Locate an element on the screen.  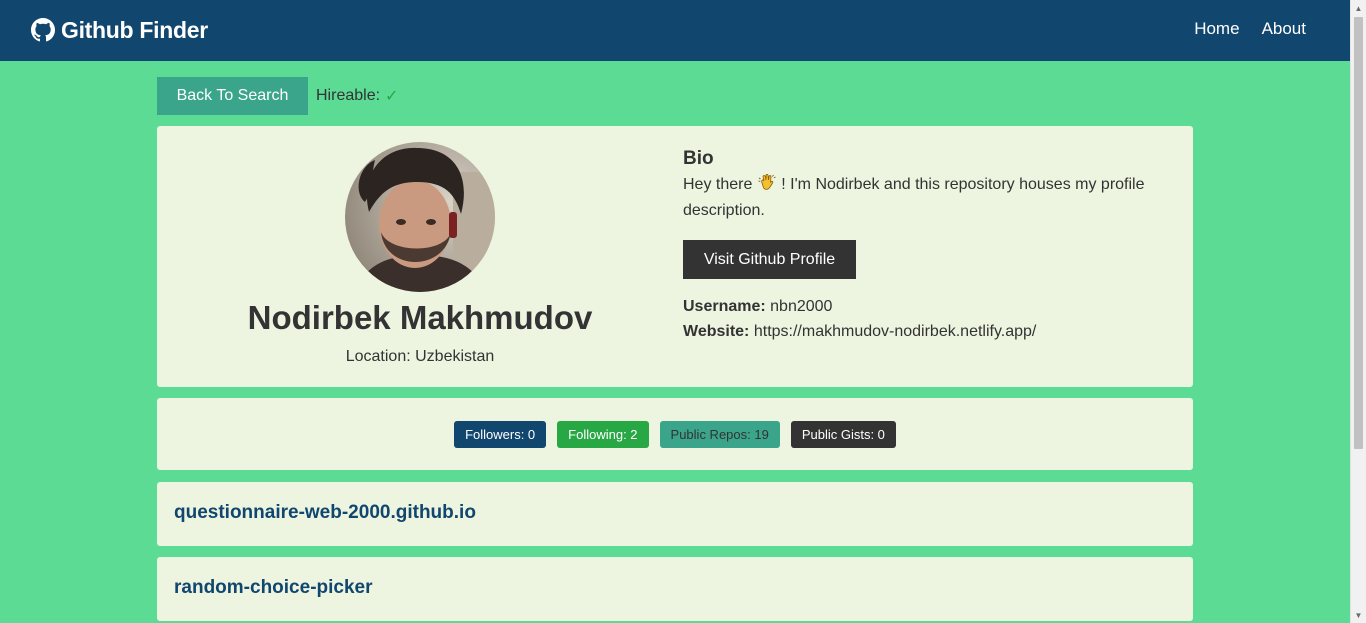
nav-about-link: About is located at coordinates (1284, 29).